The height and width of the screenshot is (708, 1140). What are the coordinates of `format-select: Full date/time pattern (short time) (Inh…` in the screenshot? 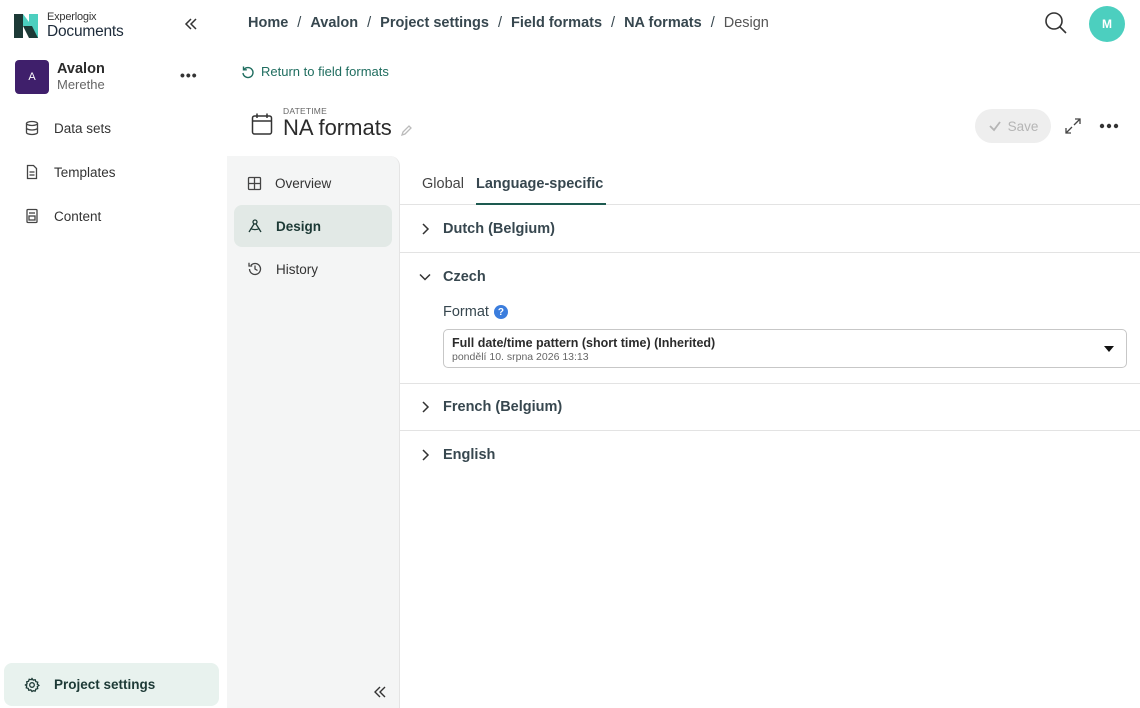 It's located at (785, 348).